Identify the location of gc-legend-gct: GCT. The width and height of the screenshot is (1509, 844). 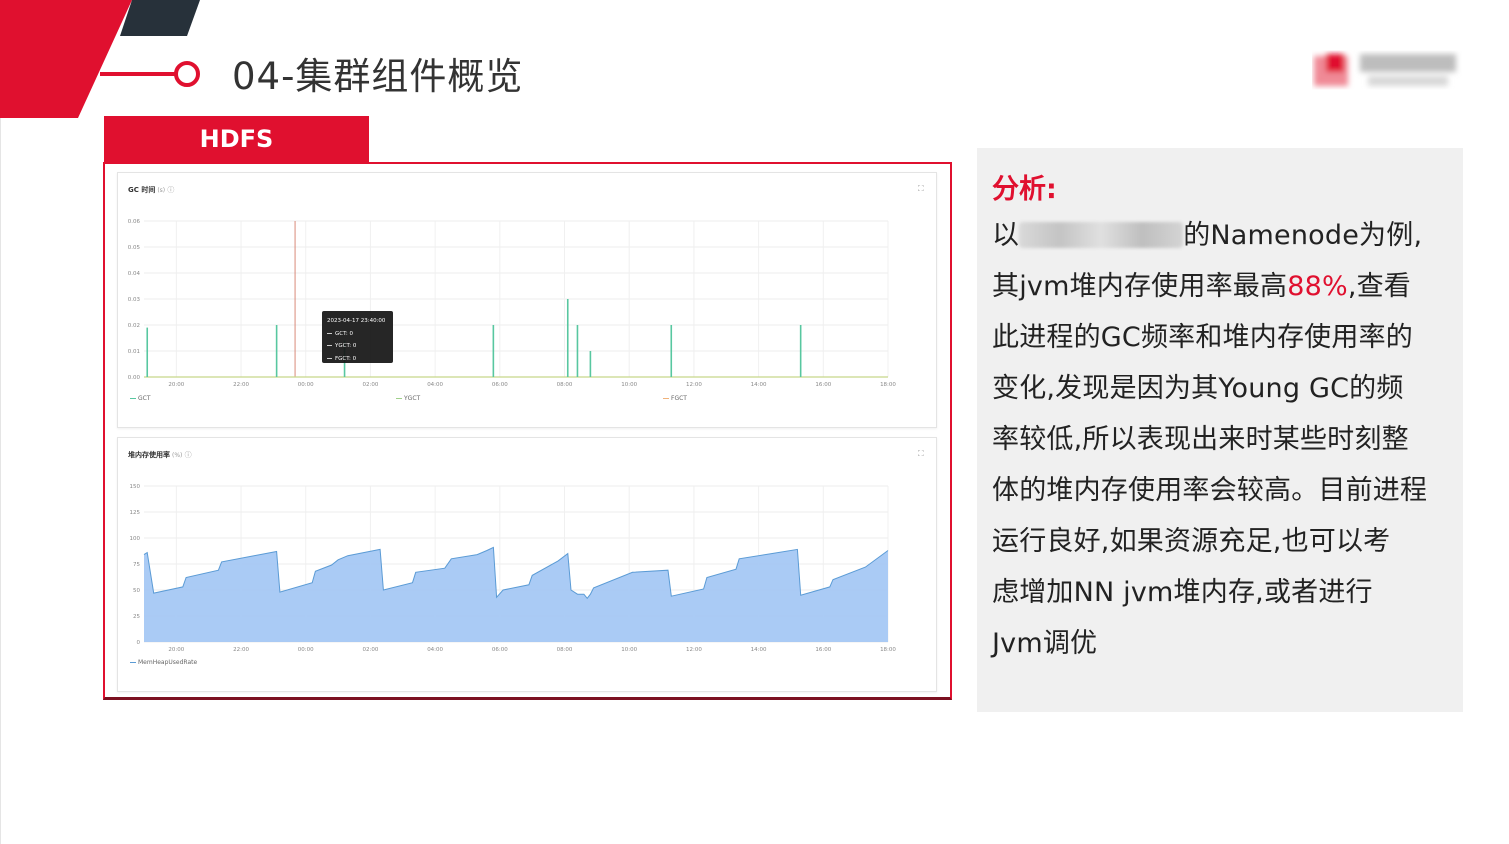
(140, 398).